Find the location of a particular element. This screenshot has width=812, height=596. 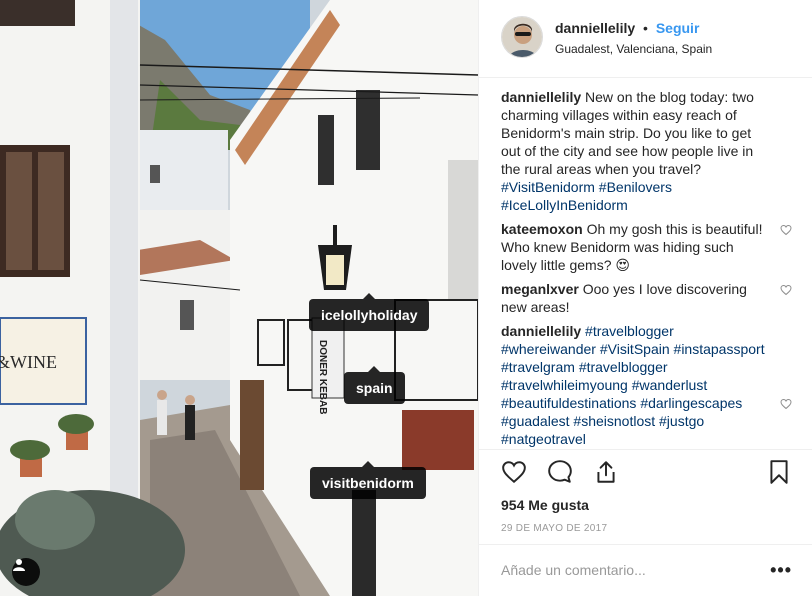

photo-tag-icelollyholiday: icelollyholiday is located at coordinates (369, 312).